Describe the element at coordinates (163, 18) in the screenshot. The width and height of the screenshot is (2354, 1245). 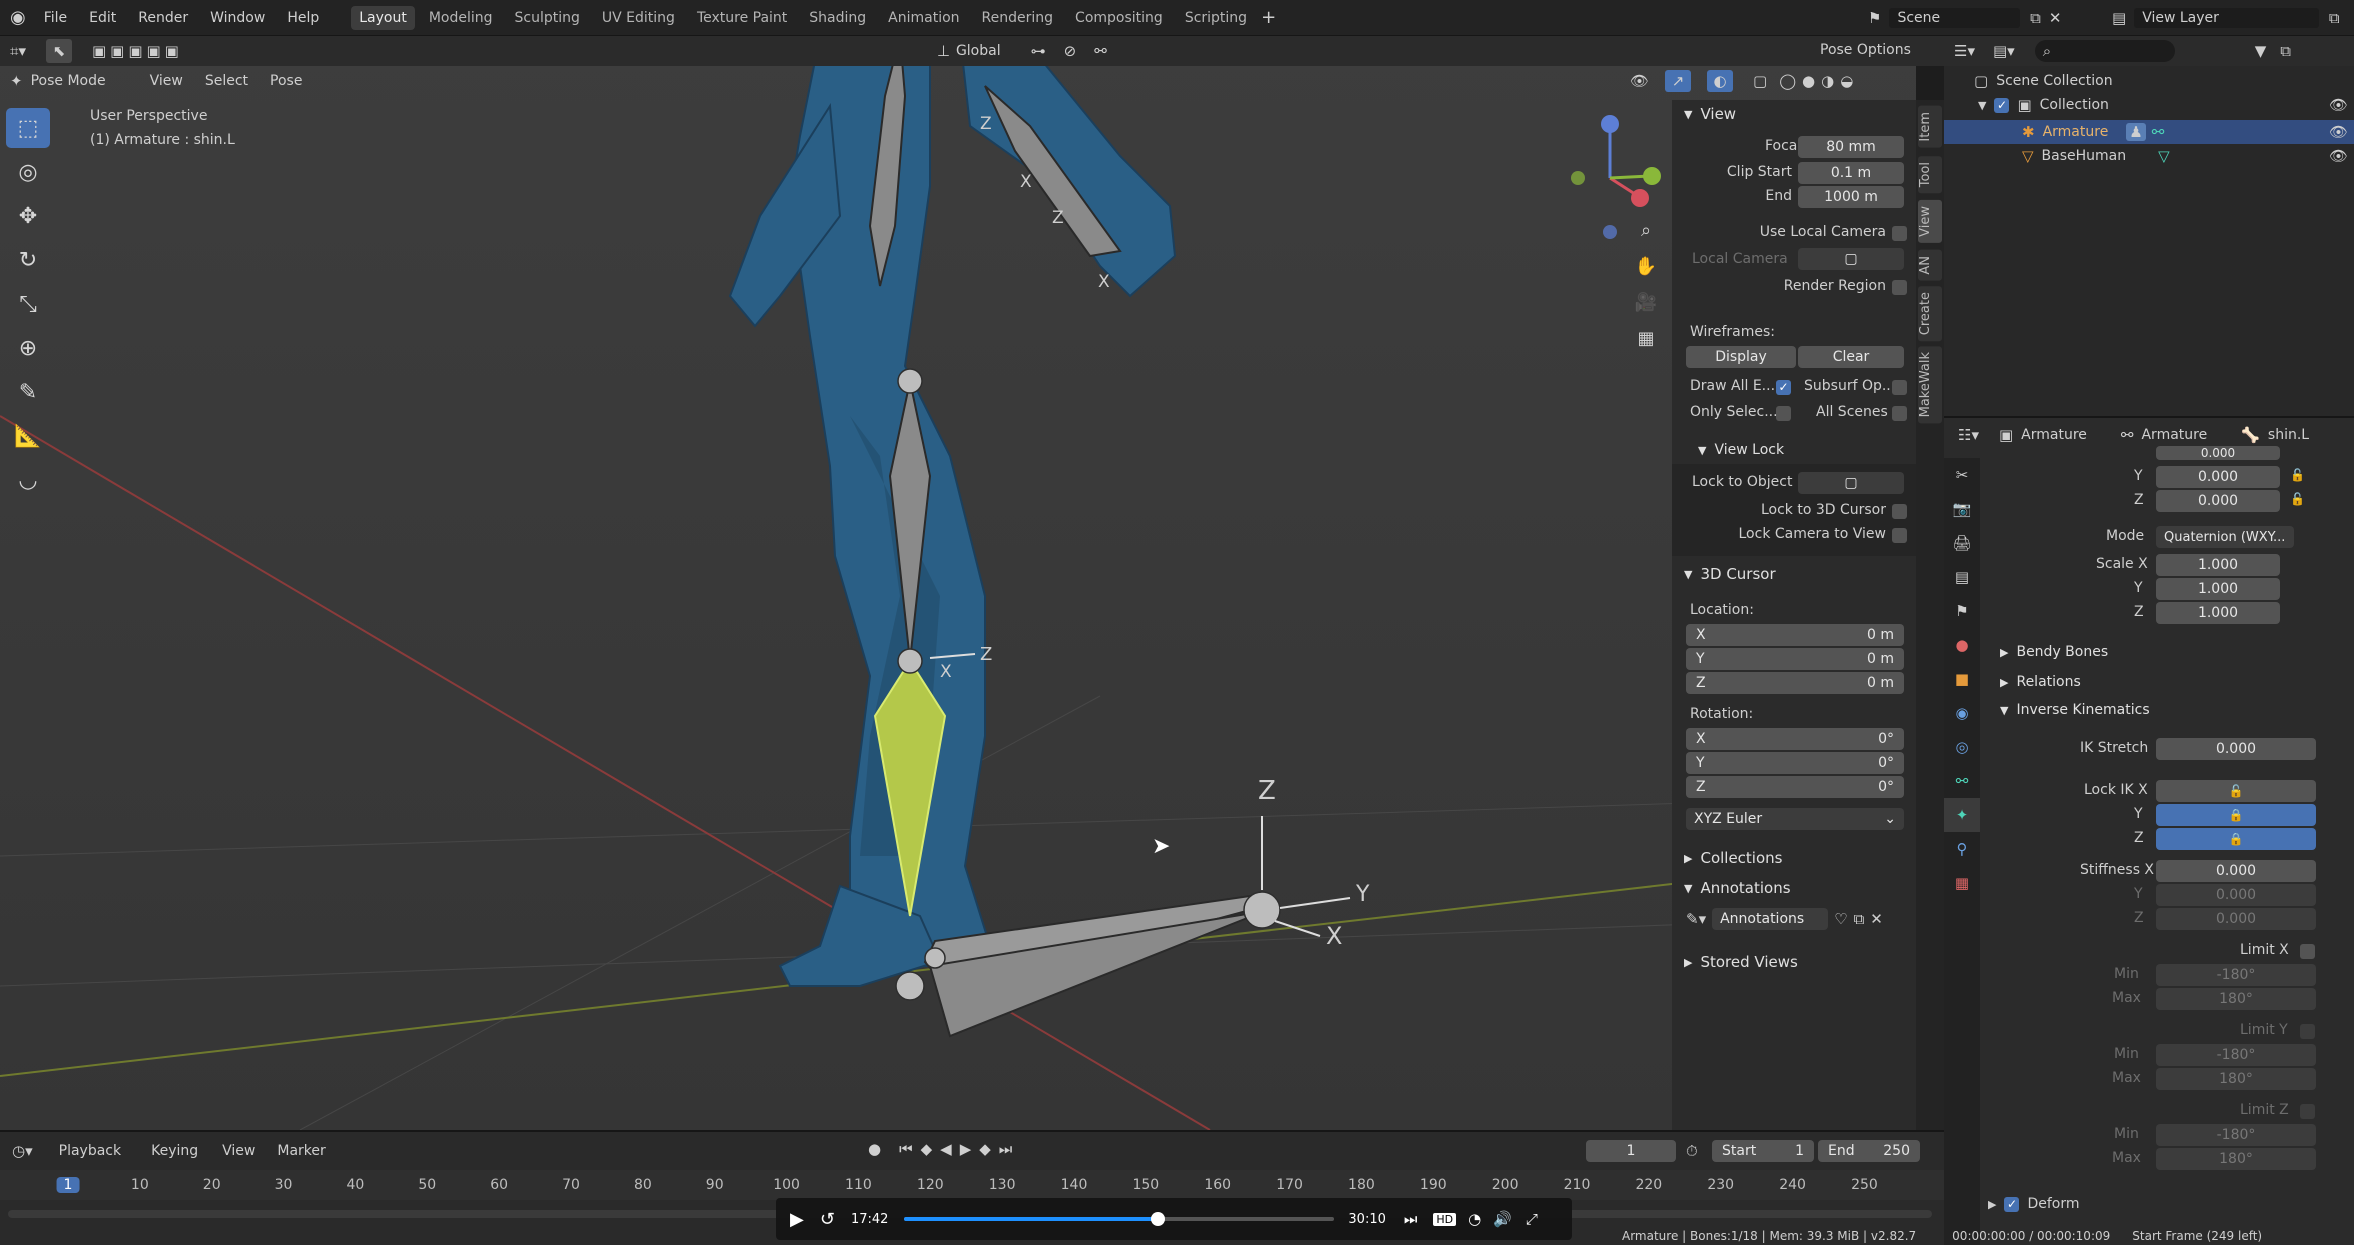
I see `menu-render: Render` at that location.